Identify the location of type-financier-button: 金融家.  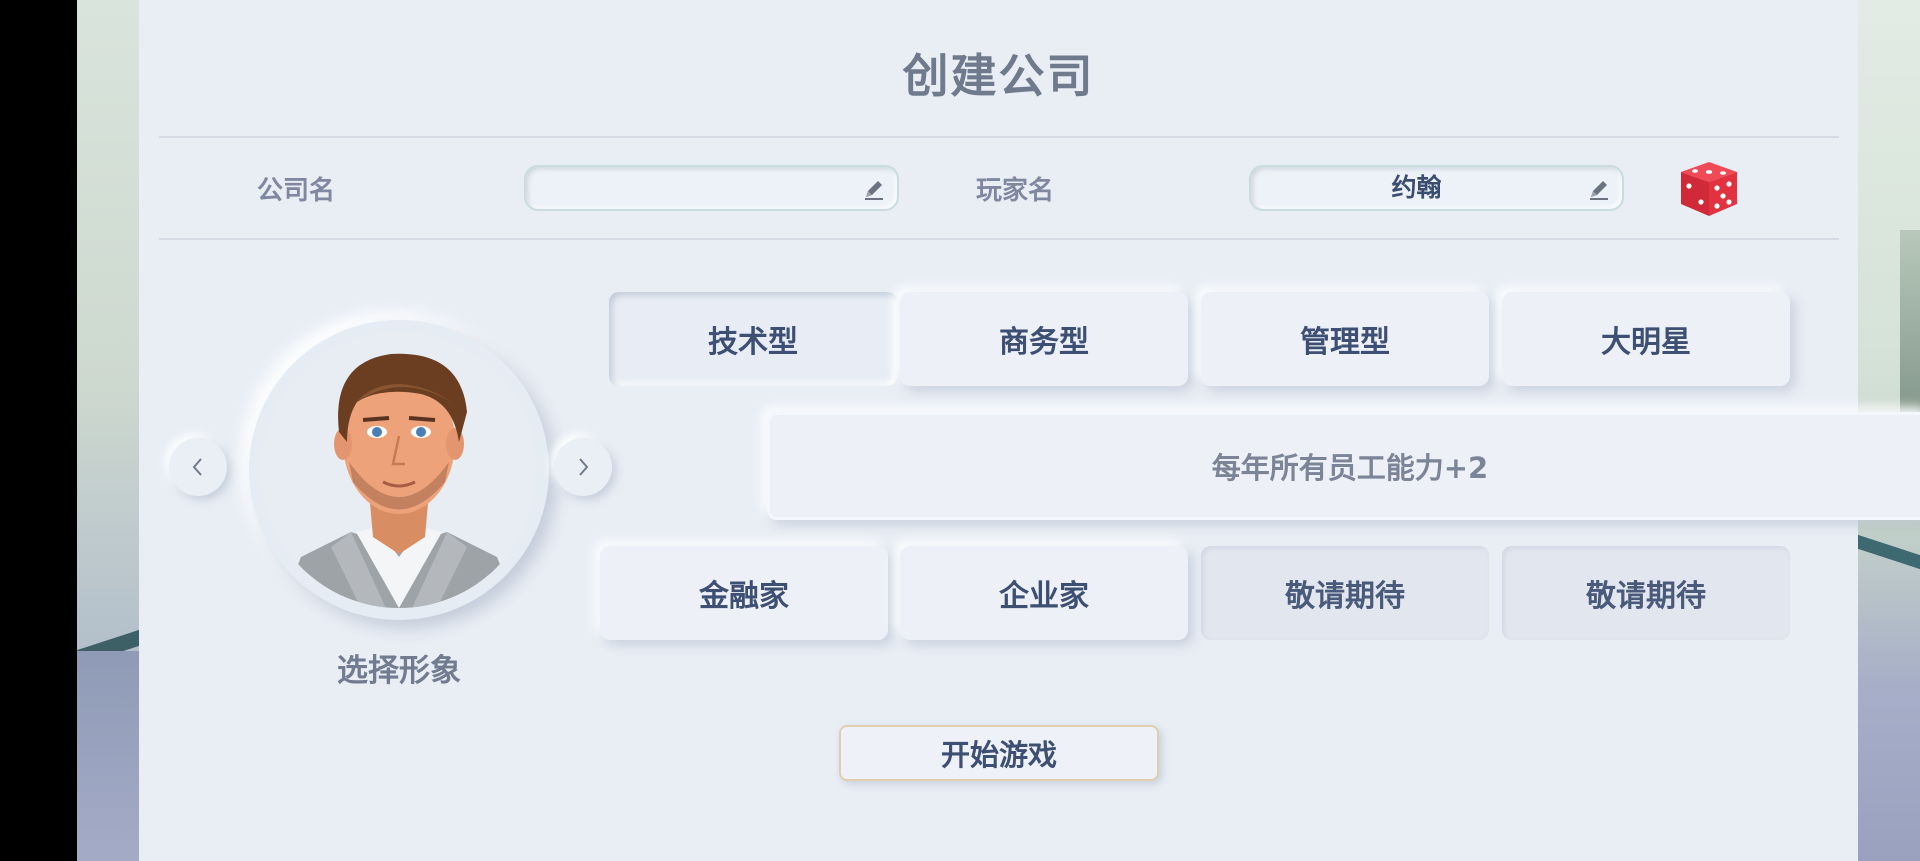
(744, 593).